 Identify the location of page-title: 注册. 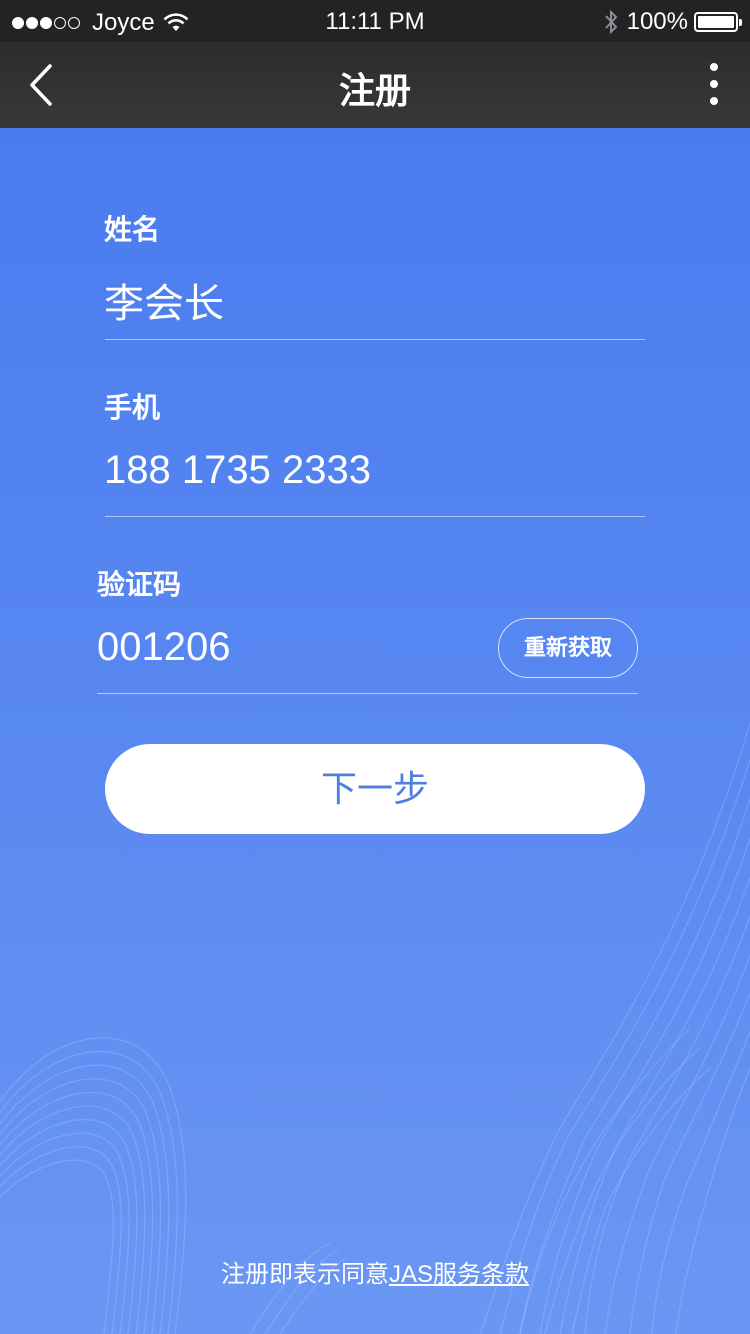
(374, 90).